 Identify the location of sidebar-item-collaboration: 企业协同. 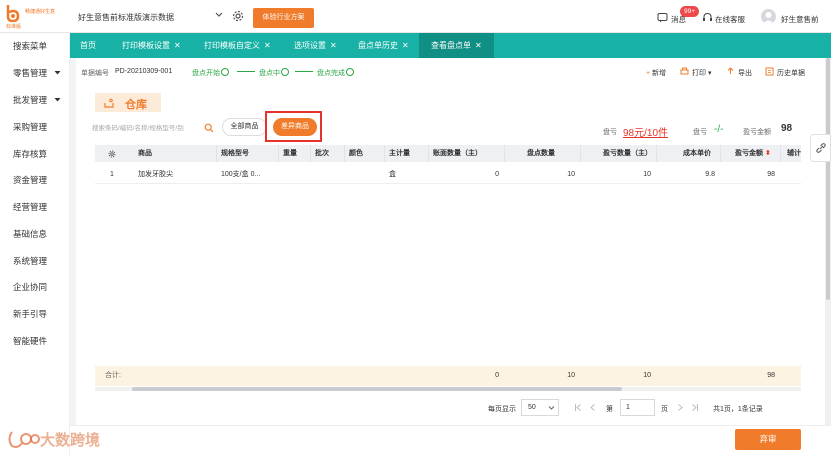
(30, 287).